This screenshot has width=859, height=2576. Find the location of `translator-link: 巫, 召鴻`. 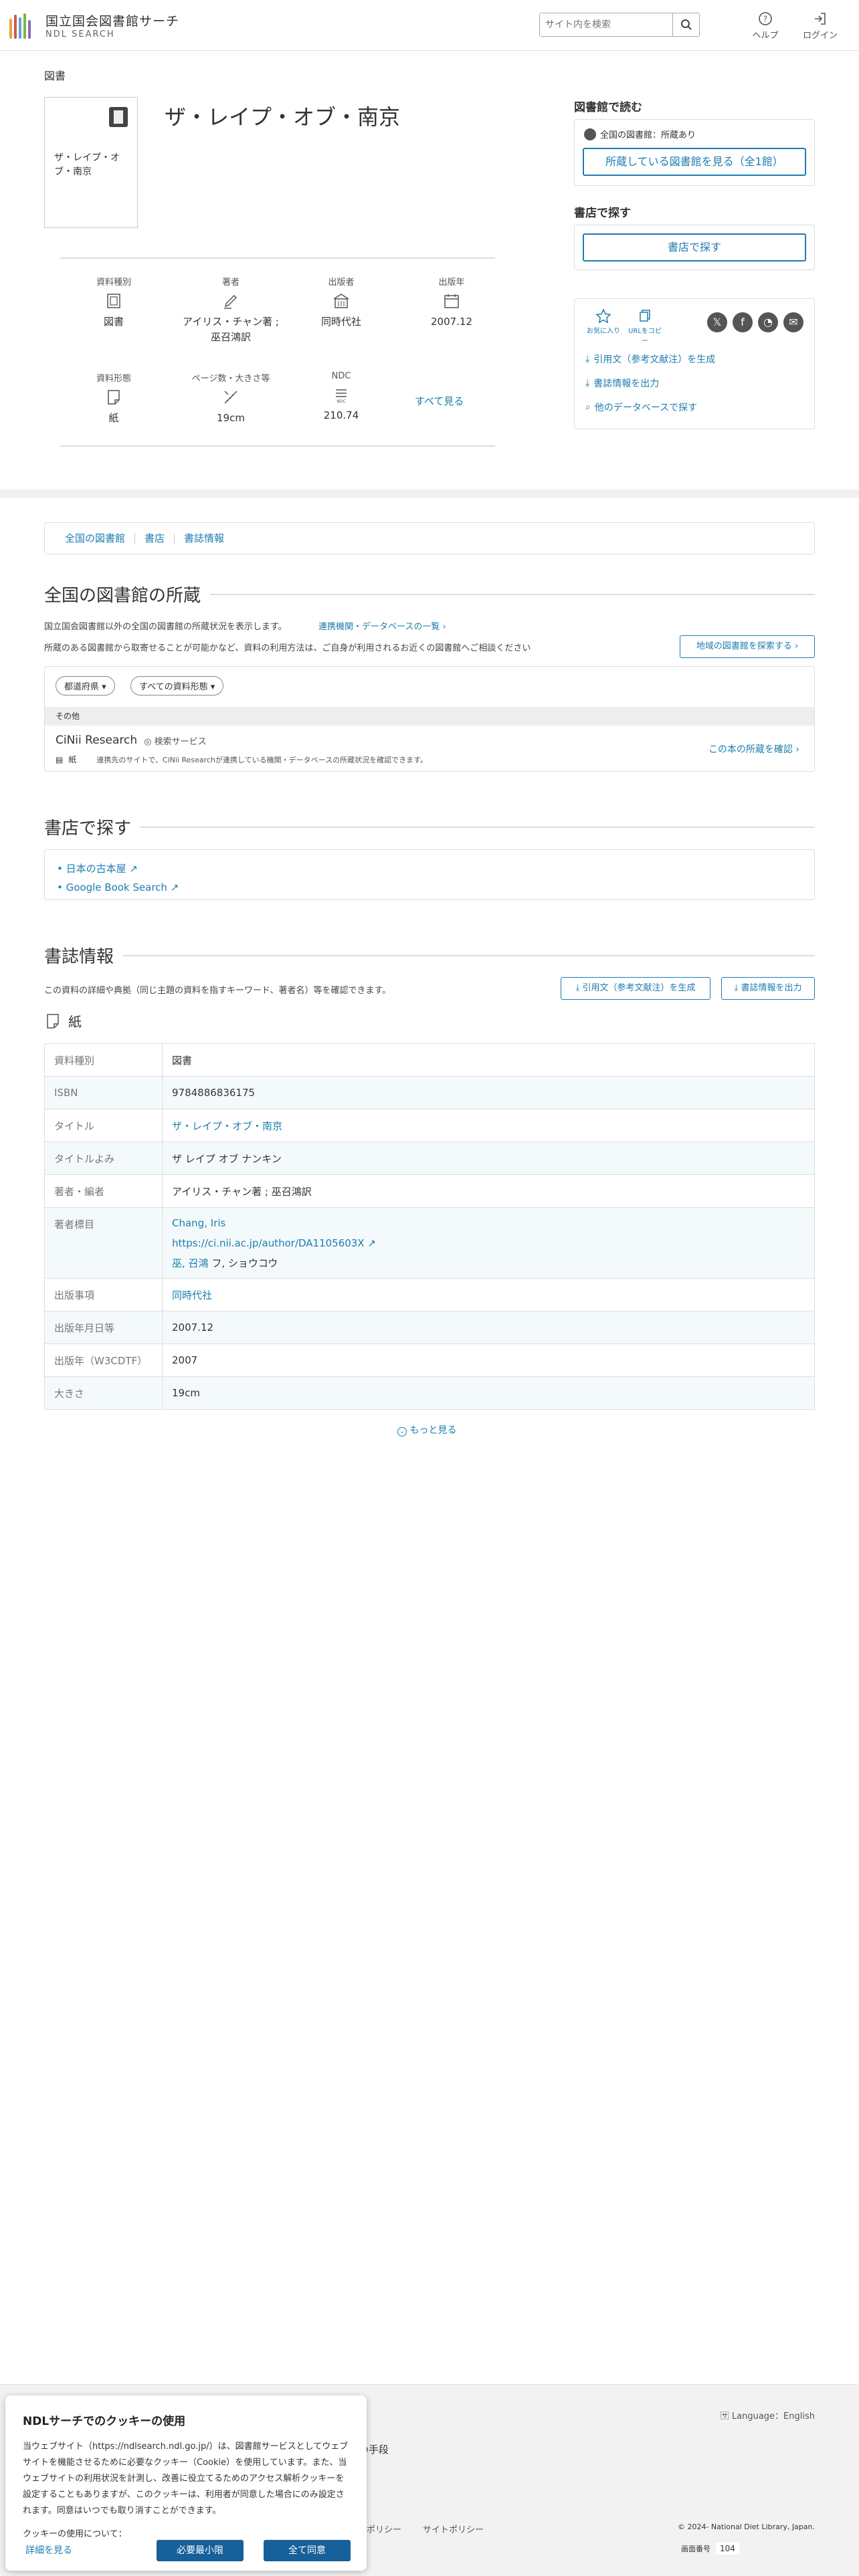

translator-link: 巫, 召鴻 is located at coordinates (190, 1263).